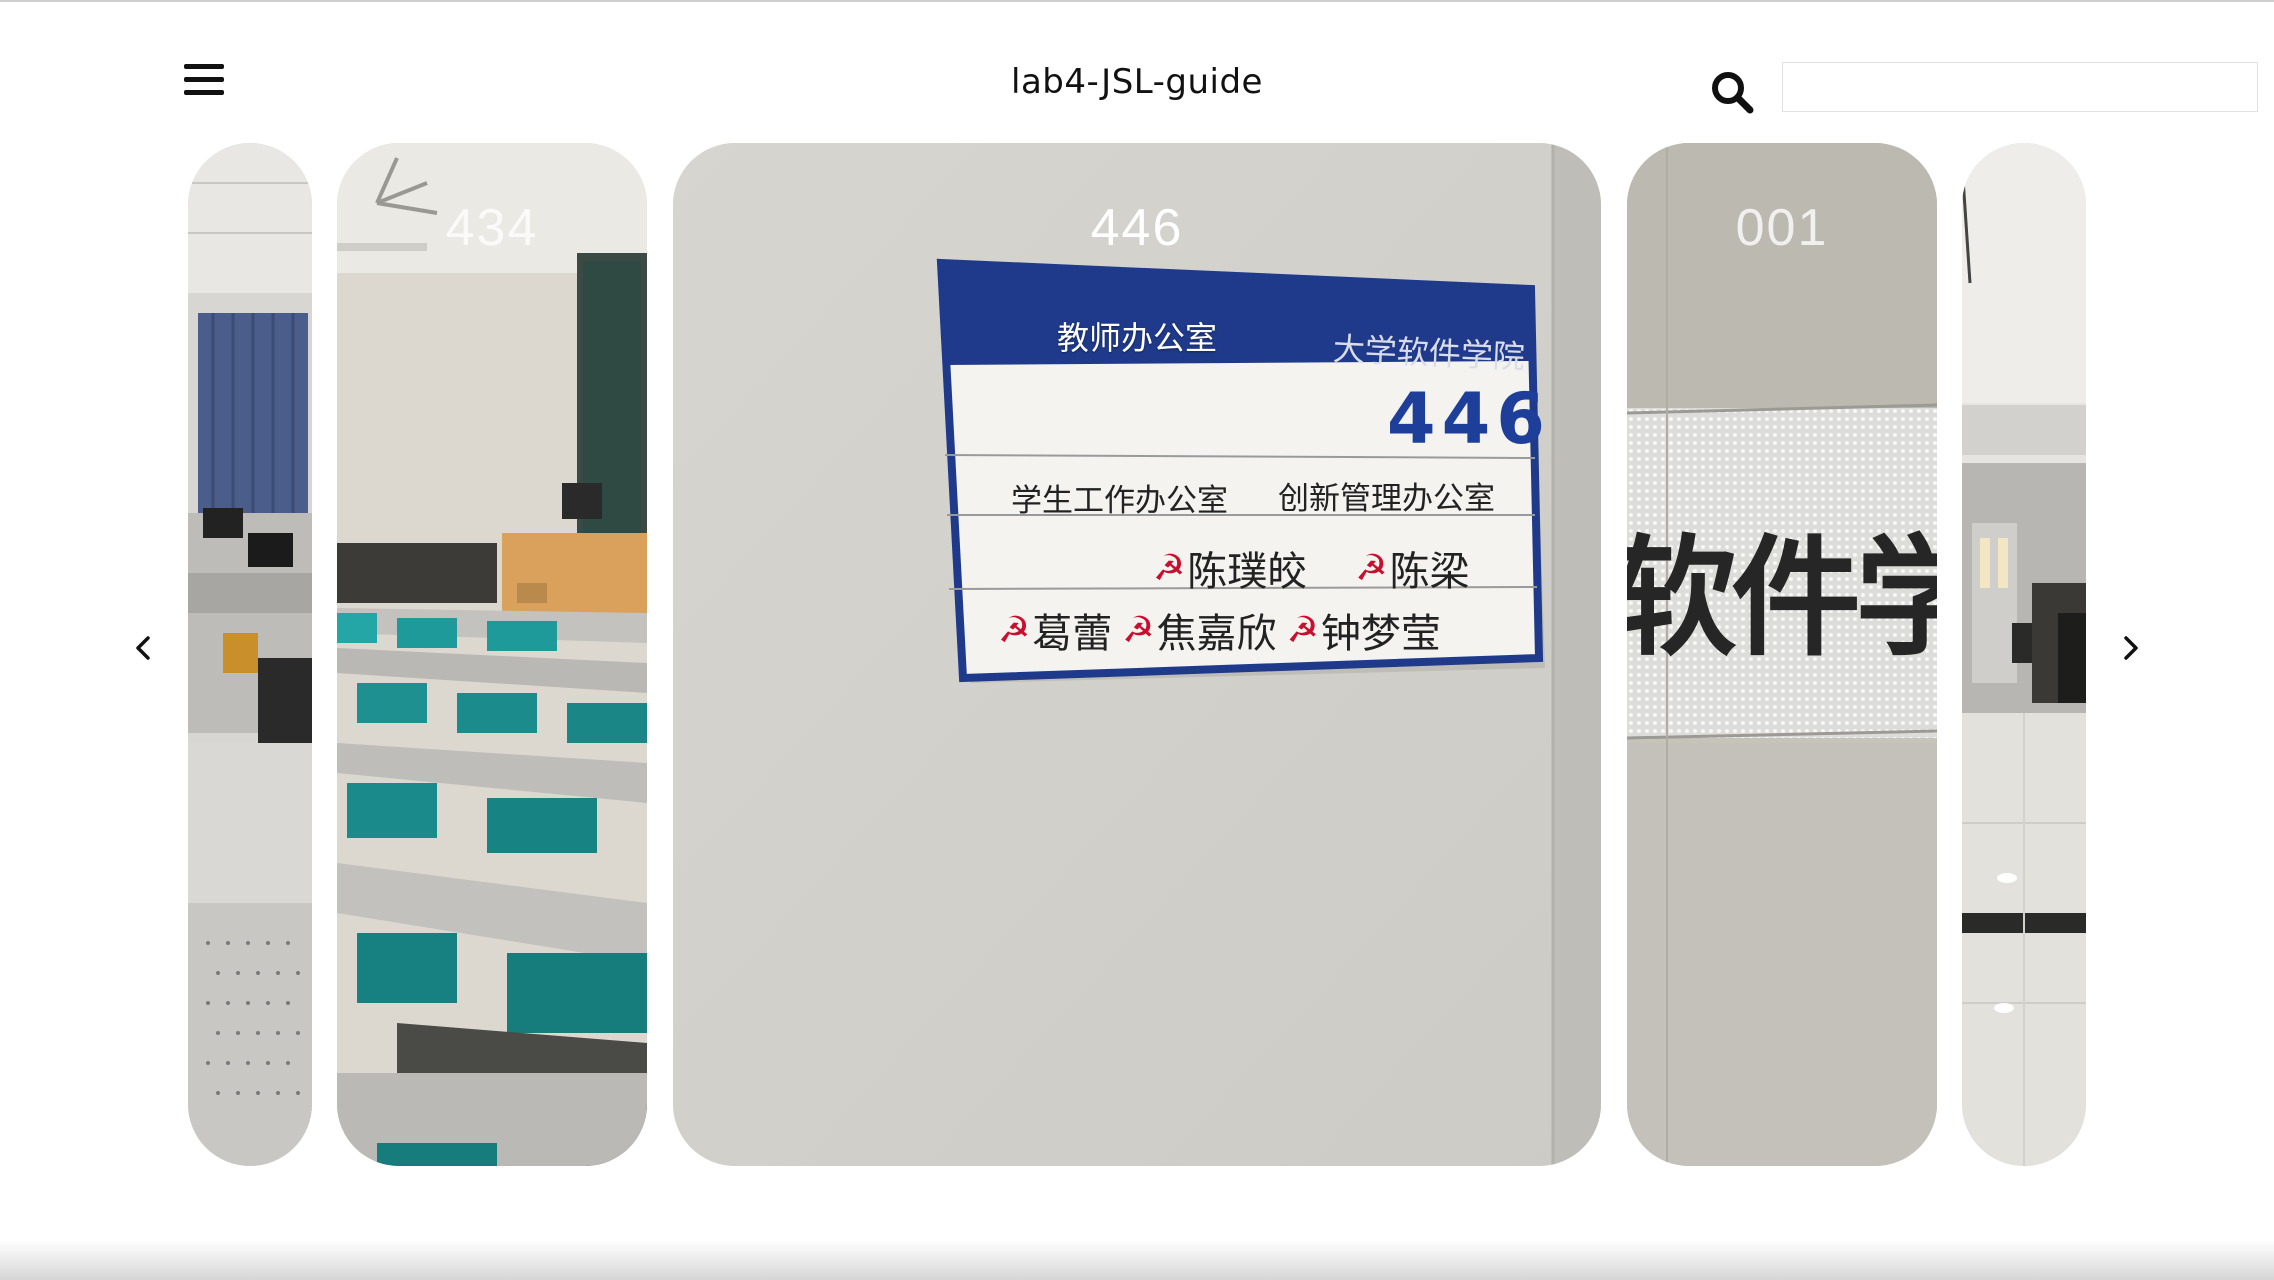  Describe the element at coordinates (1429, 572) in the screenshot. I see `sign-name: 陈梁` at that location.